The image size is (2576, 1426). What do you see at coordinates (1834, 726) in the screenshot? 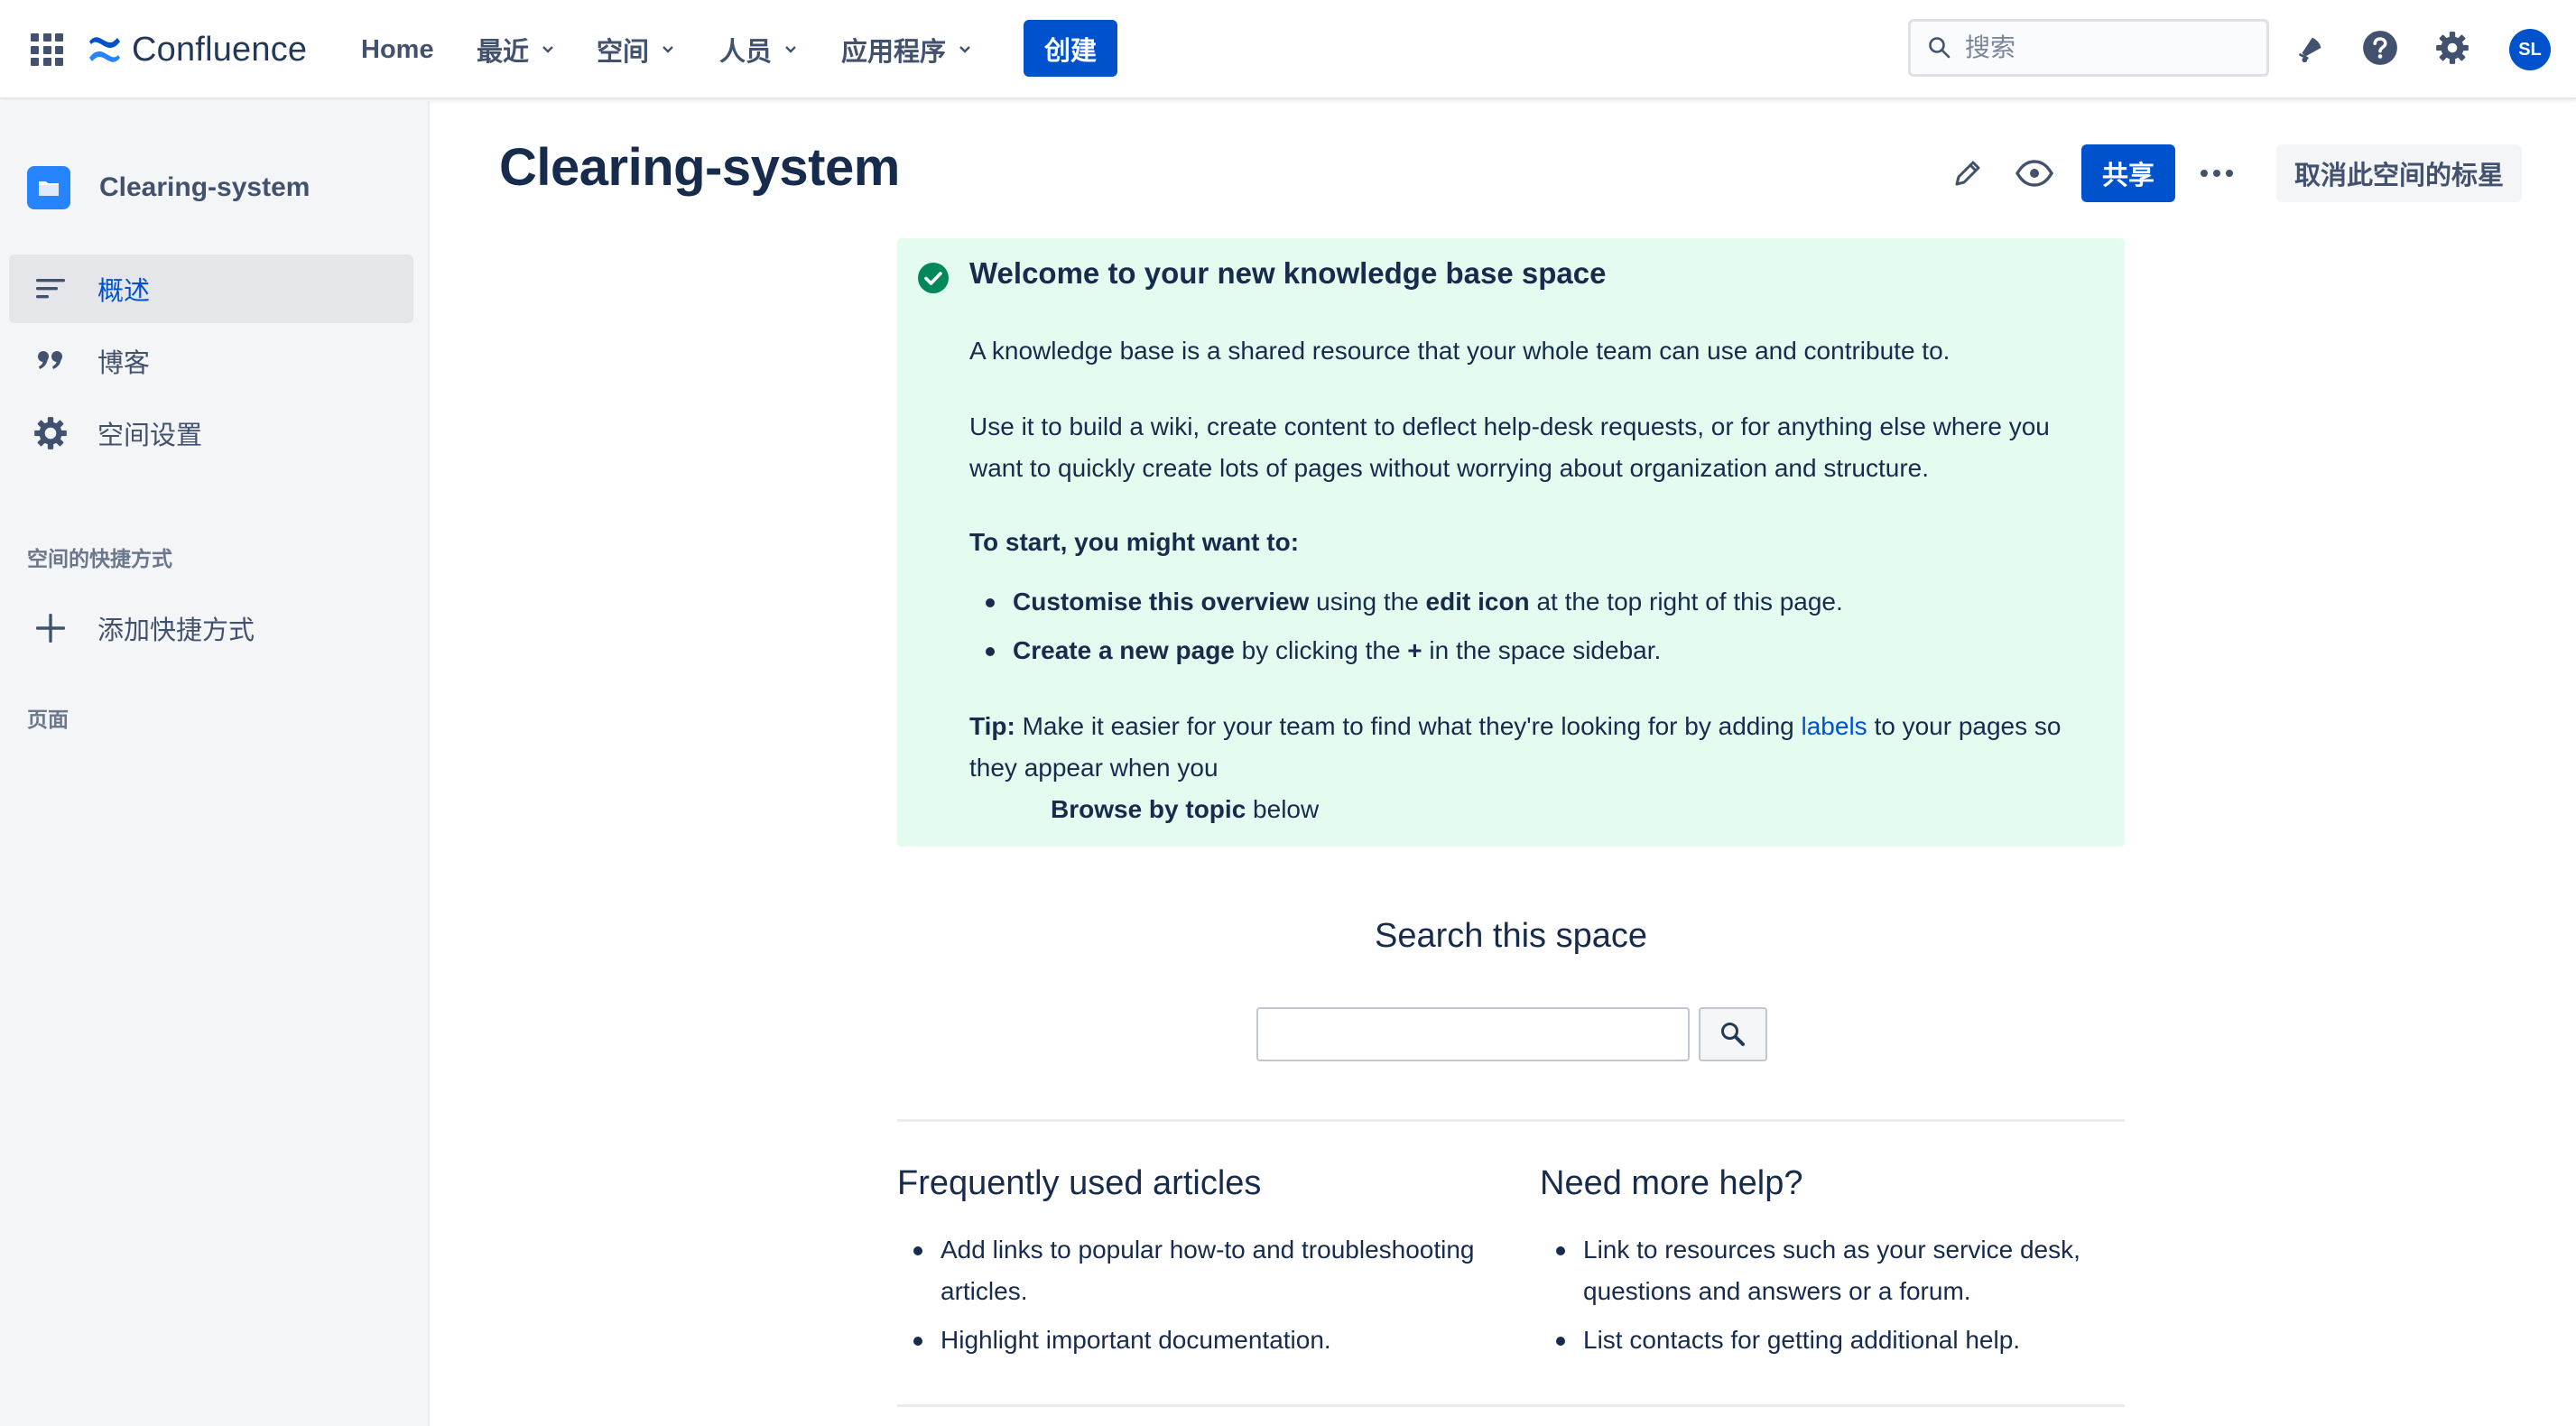
I see `labels-link: labels` at bounding box center [1834, 726].